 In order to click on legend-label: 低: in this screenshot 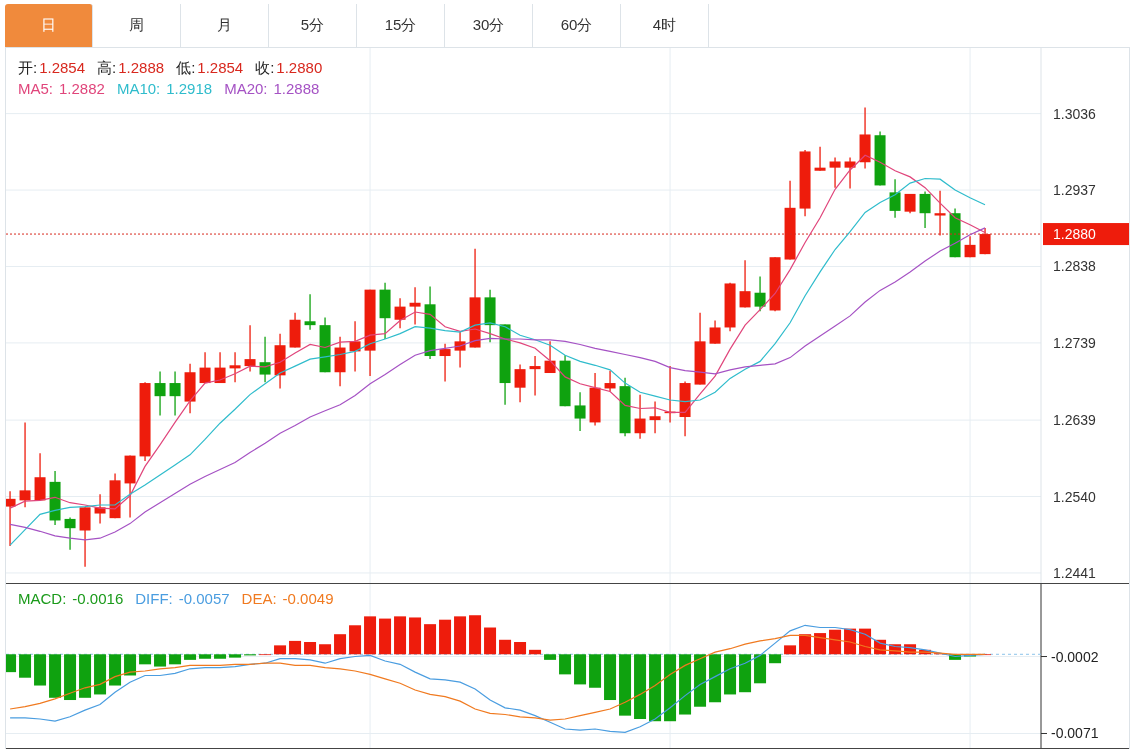, I will do `click(186, 67)`.